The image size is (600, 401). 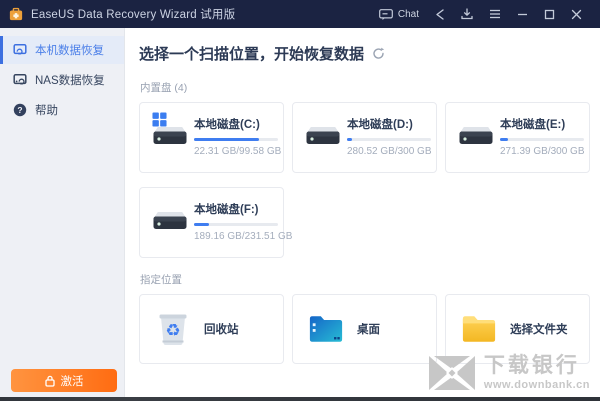 I want to click on windows-logo-icon, so click(x=159, y=119).